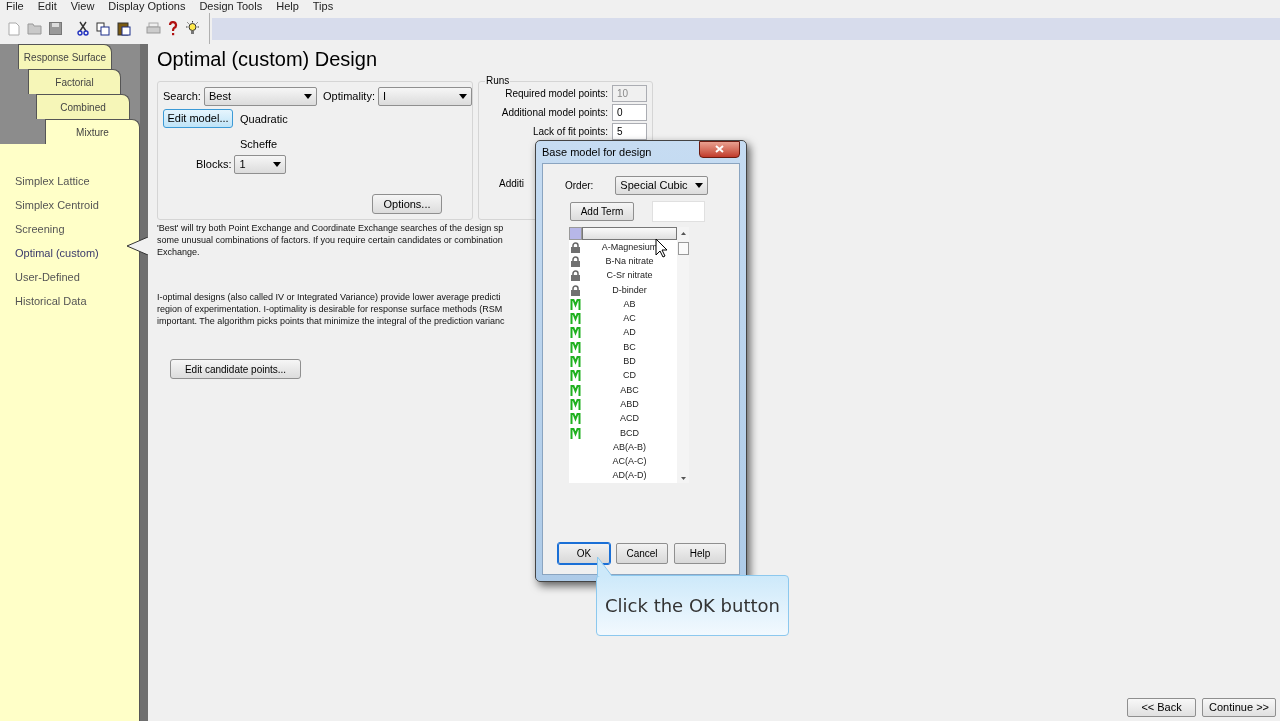 This screenshot has width=1280, height=721. What do you see at coordinates (629, 476) in the screenshot?
I see `term-item: AD(A-D)` at bounding box center [629, 476].